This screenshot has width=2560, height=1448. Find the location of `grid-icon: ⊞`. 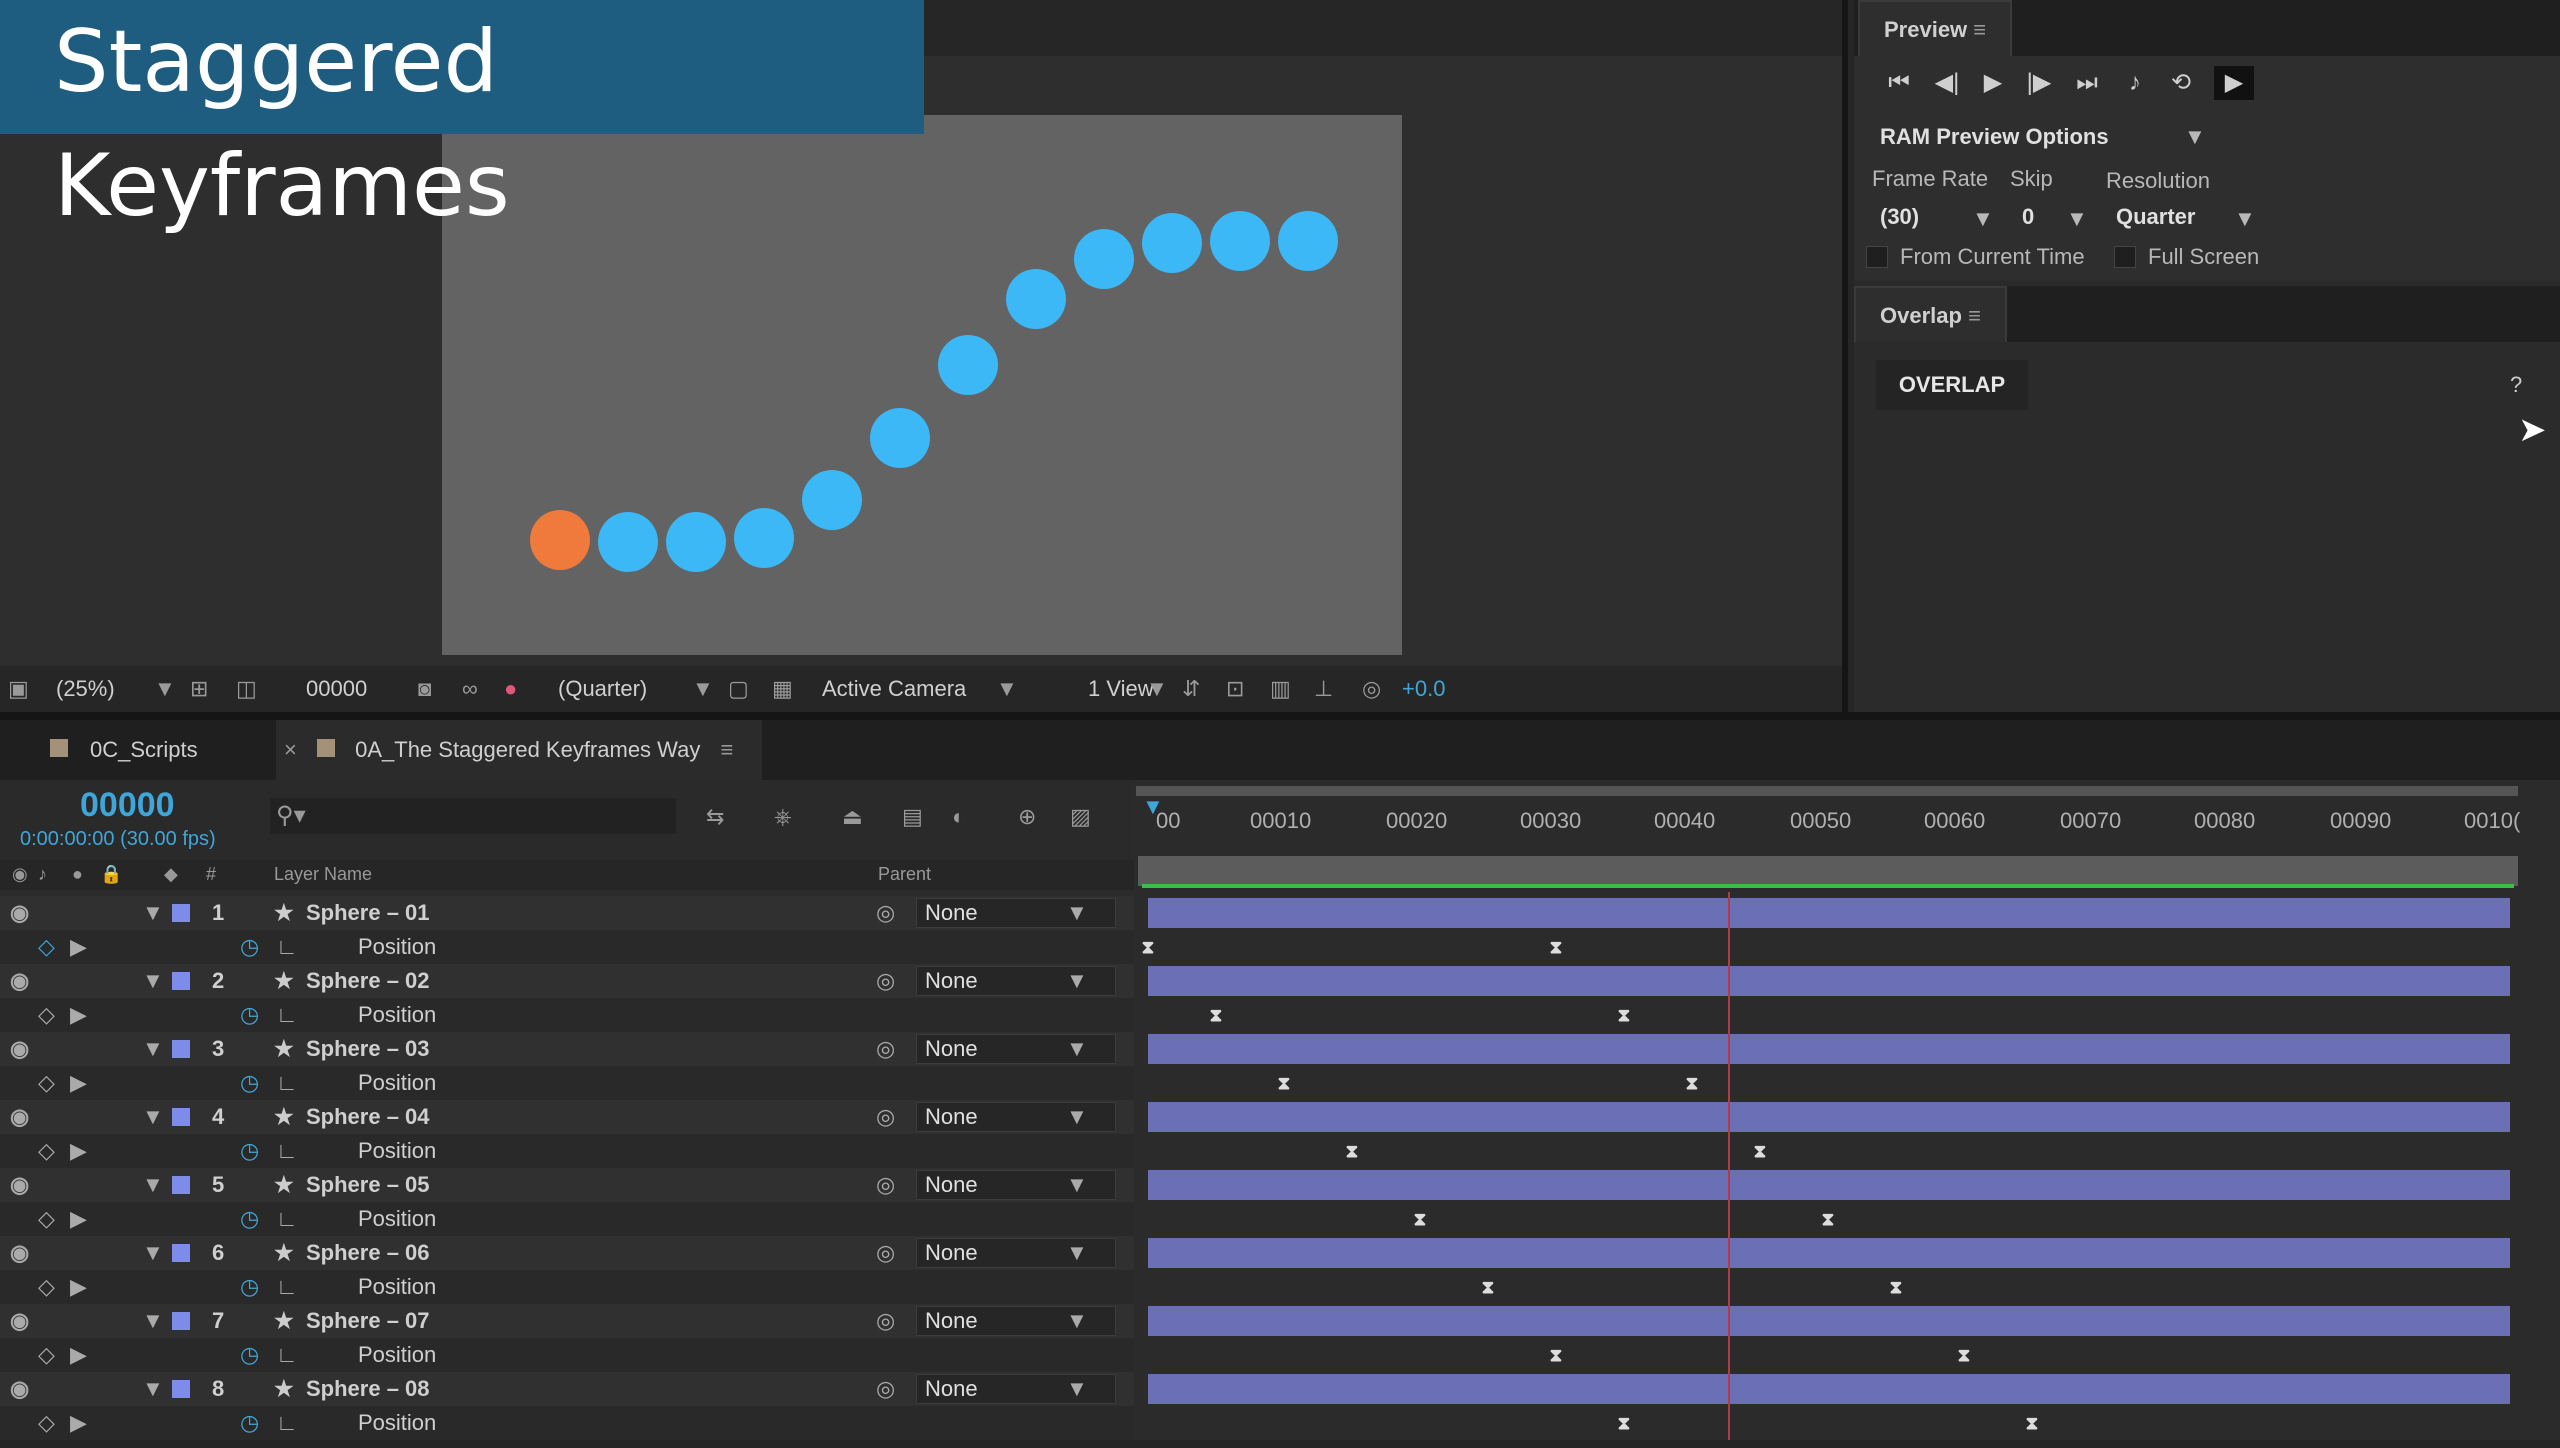

grid-icon: ⊞ is located at coordinates (199, 689).